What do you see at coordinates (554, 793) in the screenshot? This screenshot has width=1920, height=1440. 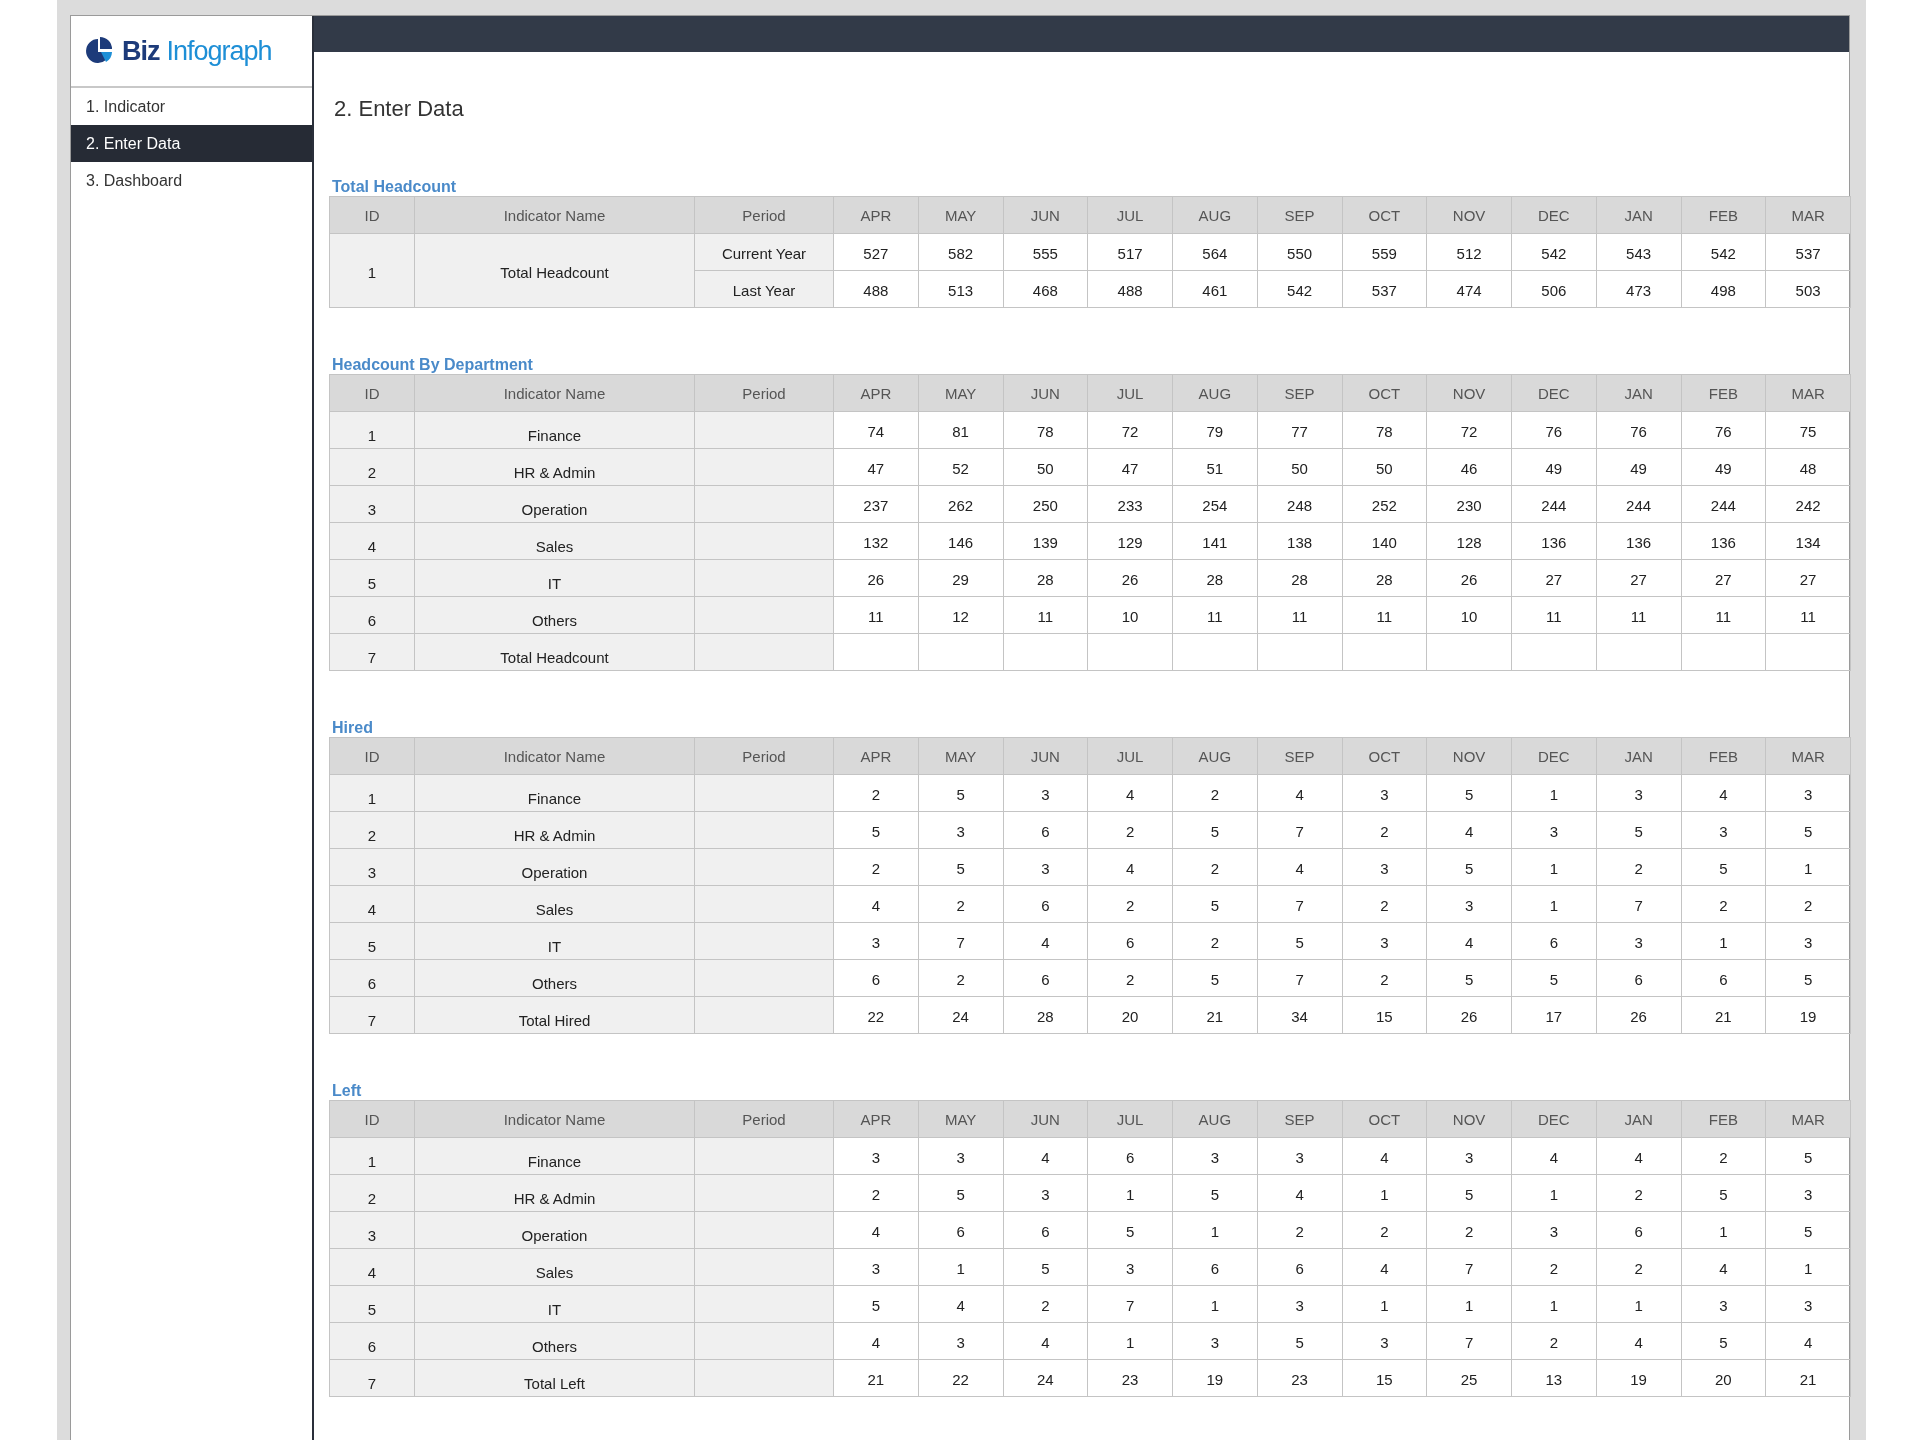 I see `table-cell: Finance` at bounding box center [554, 793].